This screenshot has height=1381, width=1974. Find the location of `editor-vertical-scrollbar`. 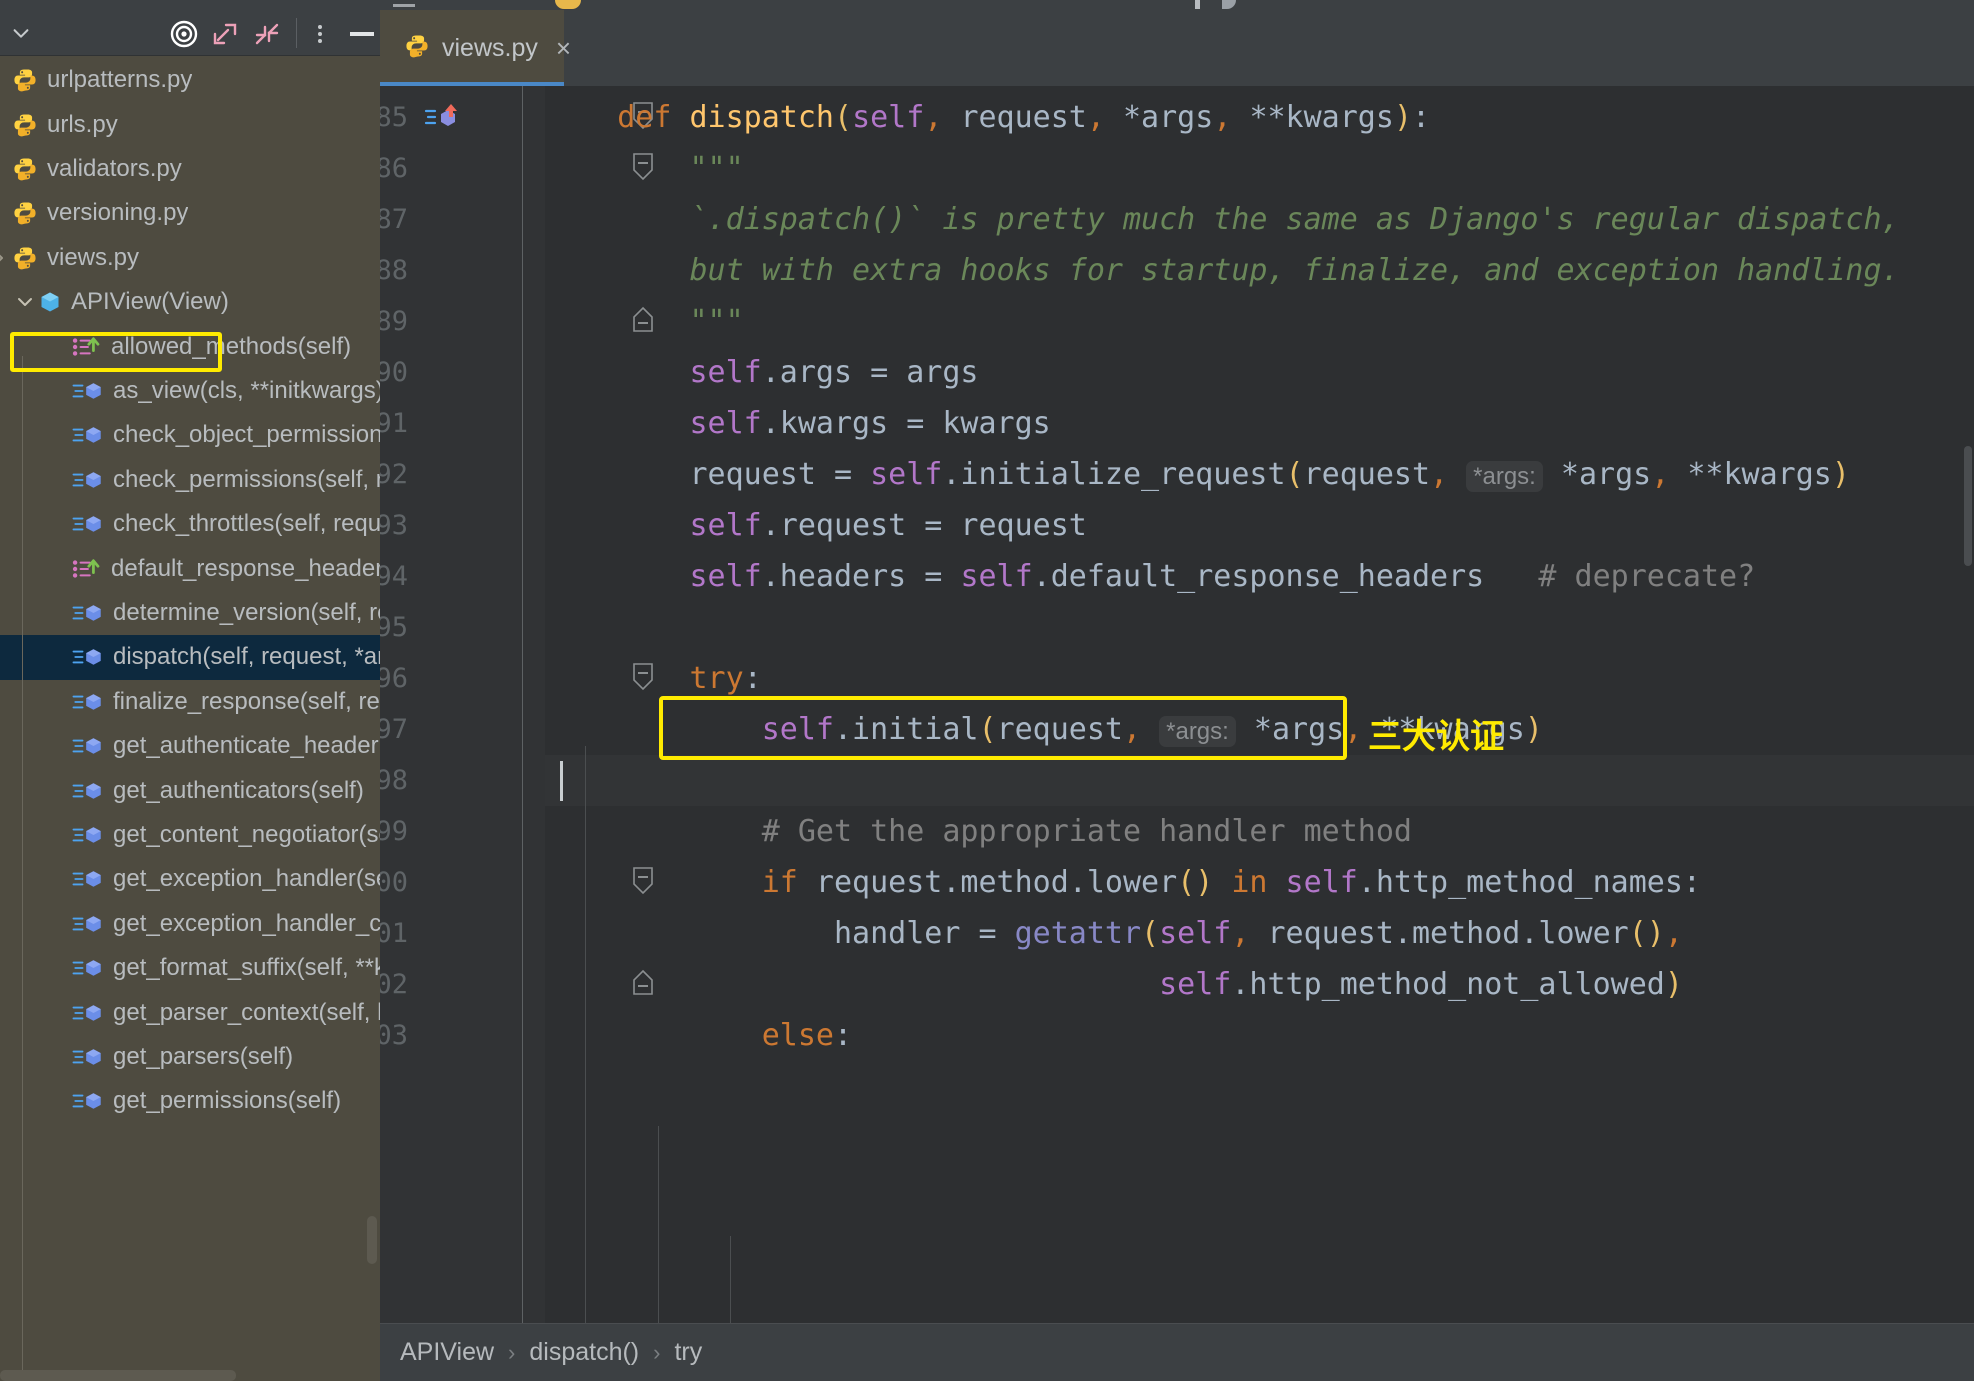

editor-vertical-scrollbar is located at coordinates (1968, 506).